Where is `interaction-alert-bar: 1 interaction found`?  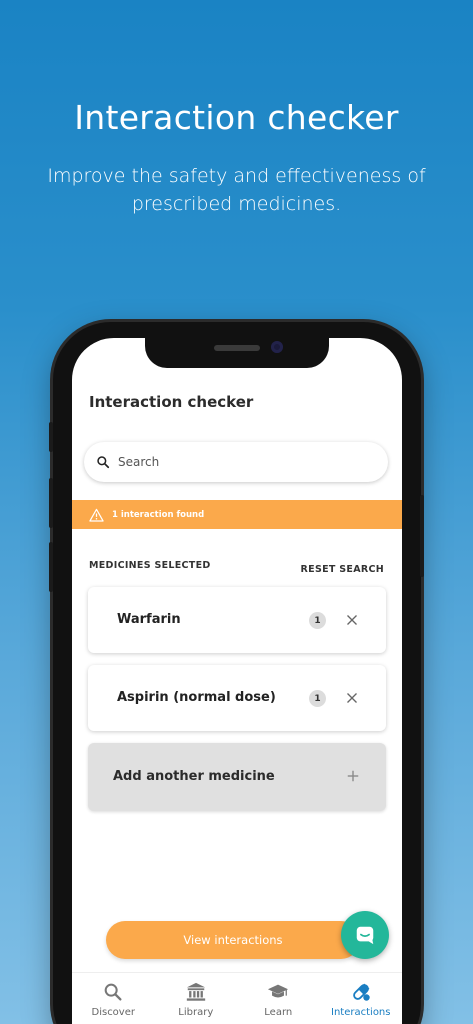
interaction-alert-bar: 1 interaction found is located at coordinates (237, 514).